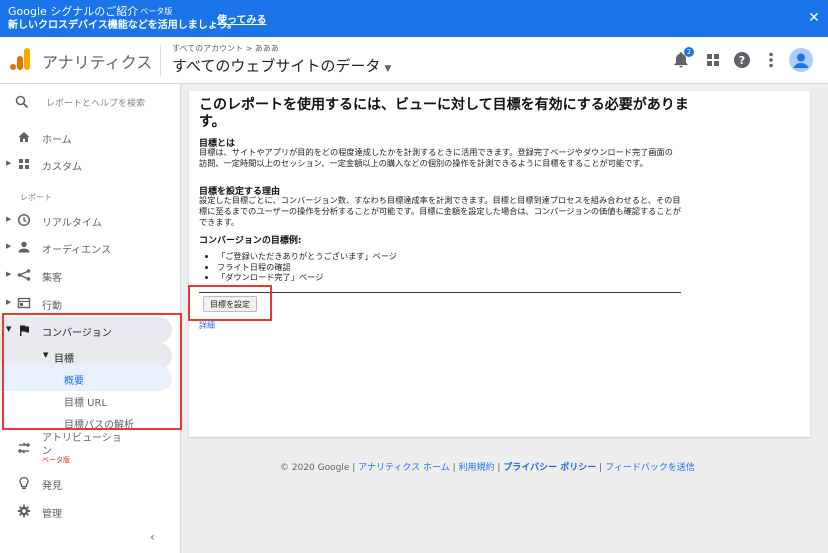  What do you see at coordinates (24, 511) in the screenshot?
I see `gear-icon` at bounding box center [24, 511].